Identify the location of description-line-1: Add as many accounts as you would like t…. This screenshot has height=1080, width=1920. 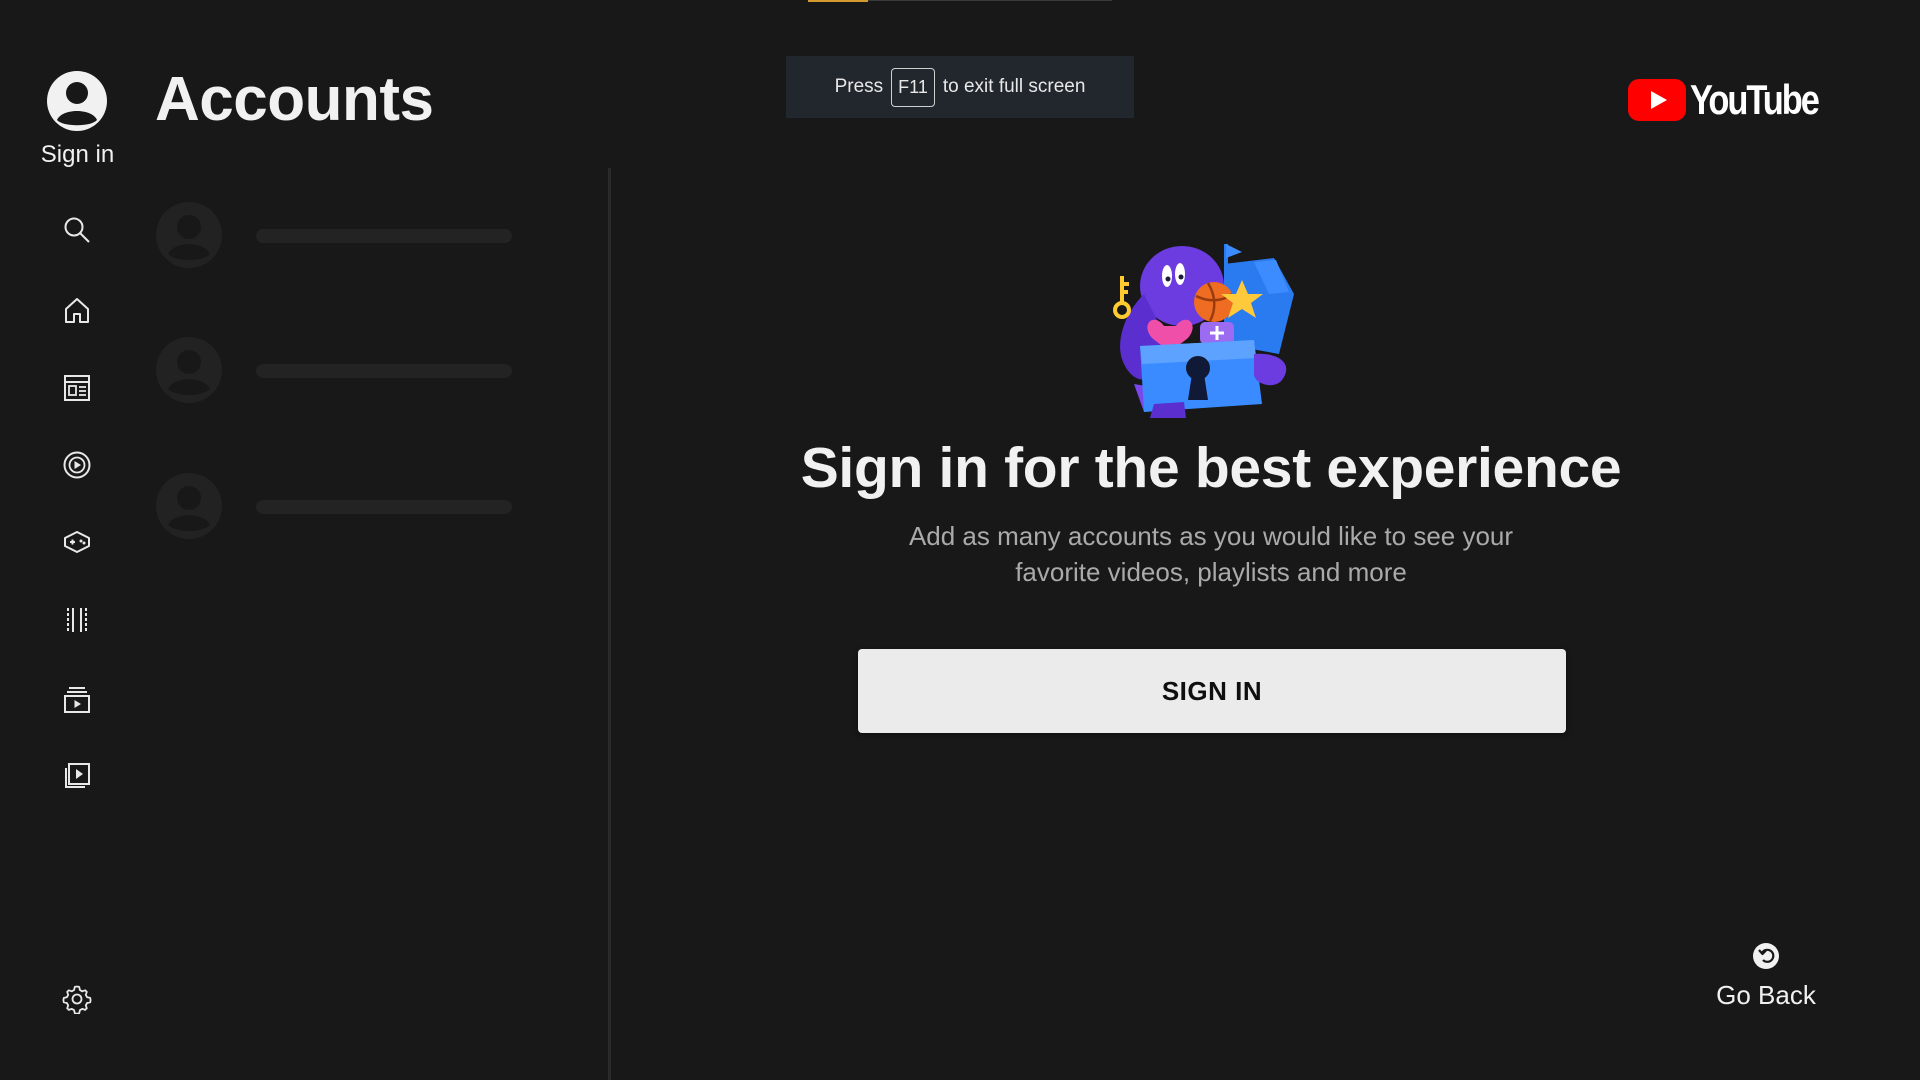
(1211, 536).